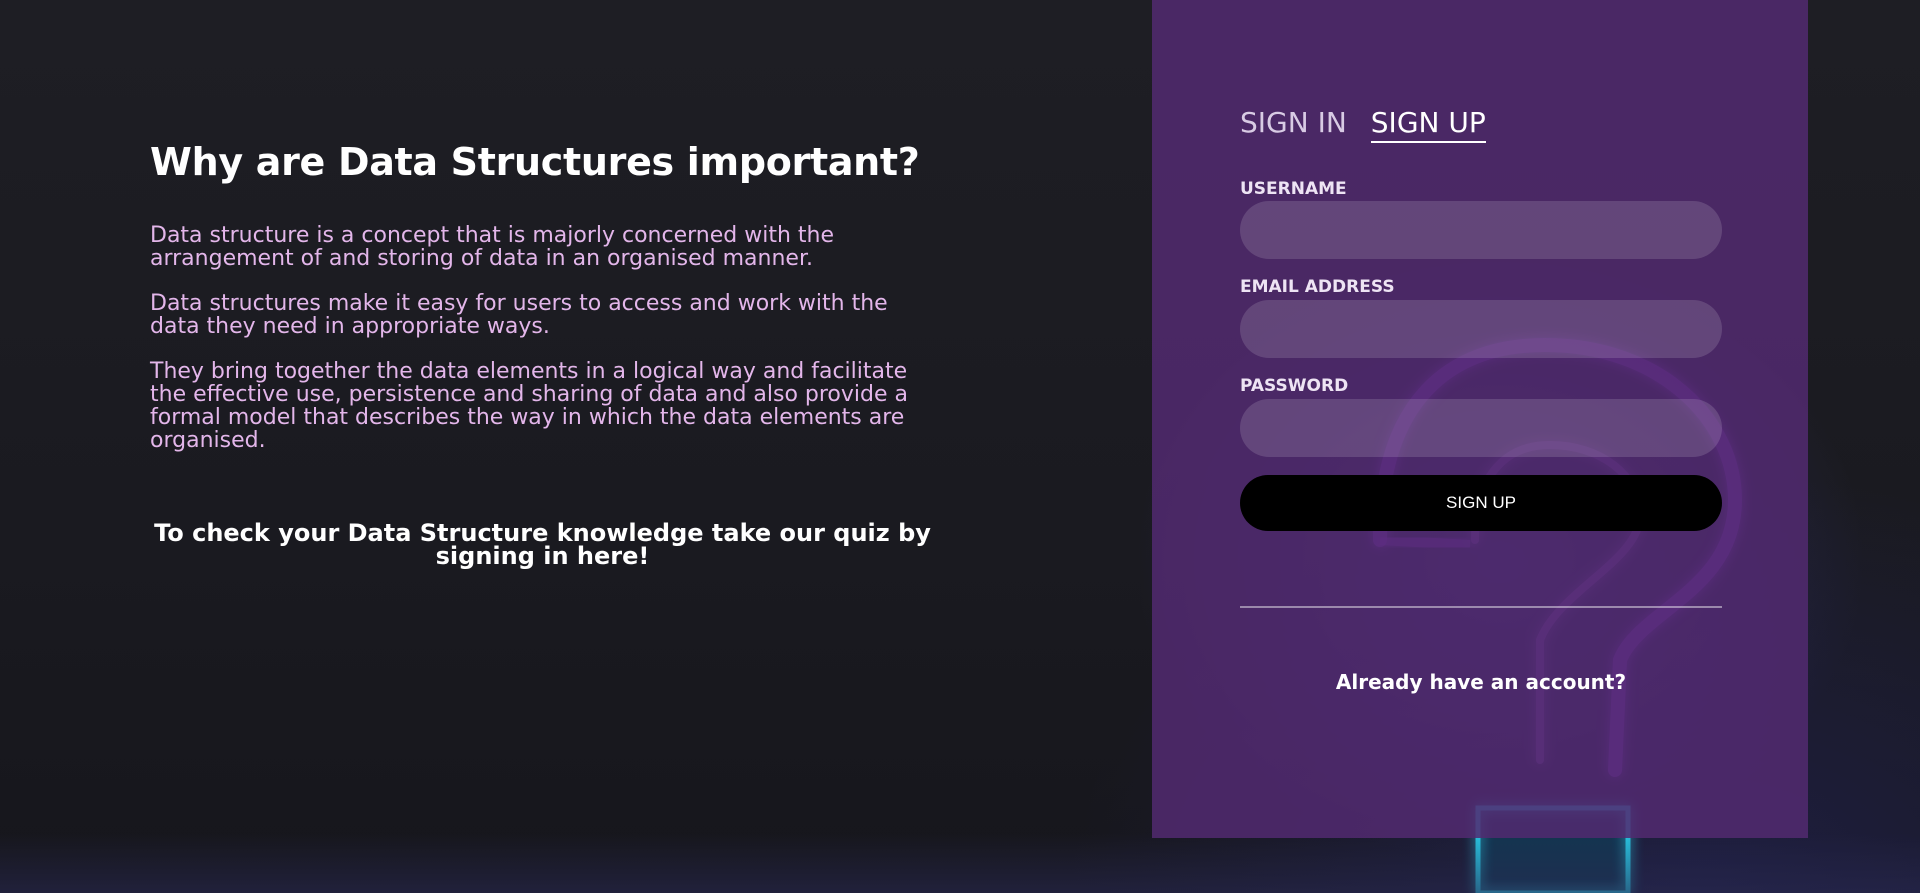  Describe the element at coordinates (1293, 189) in the screenshot. I see `username-label: USERNAME` at that location.